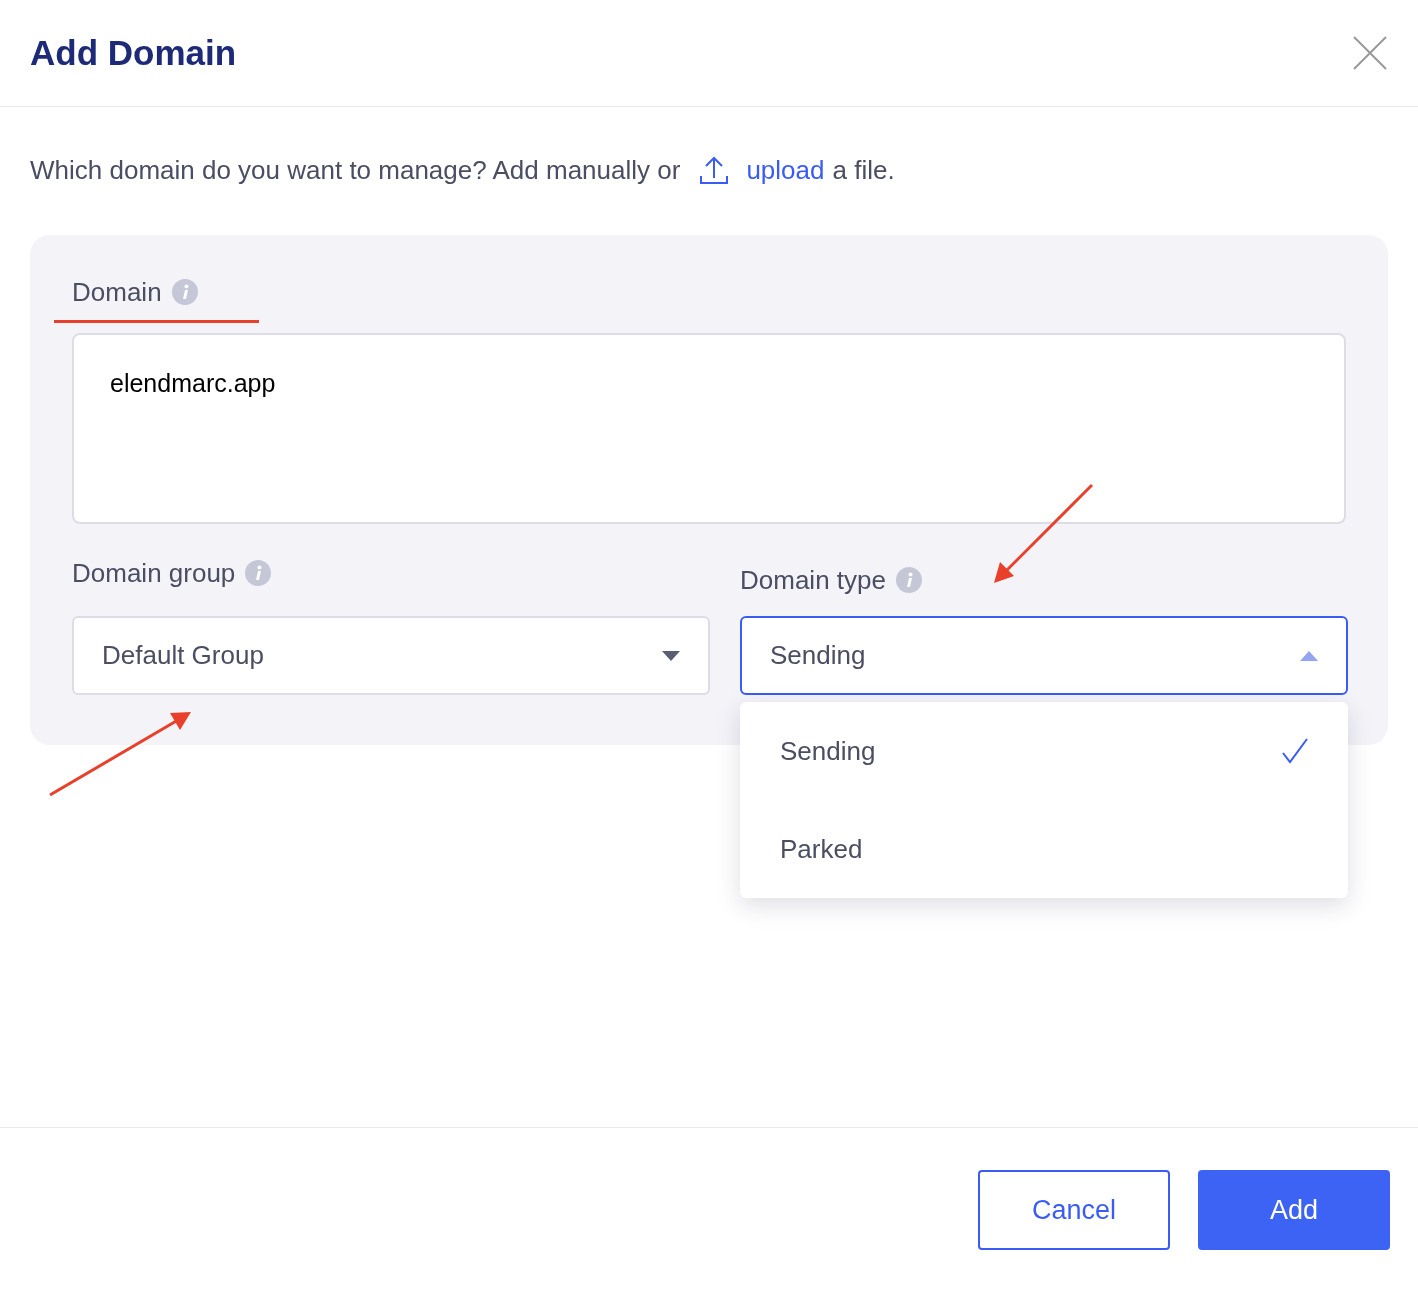 Image resolution: width=1418 pixels, height=1304 pixels. I want to click on upload-link: upload, so click(785, 170).